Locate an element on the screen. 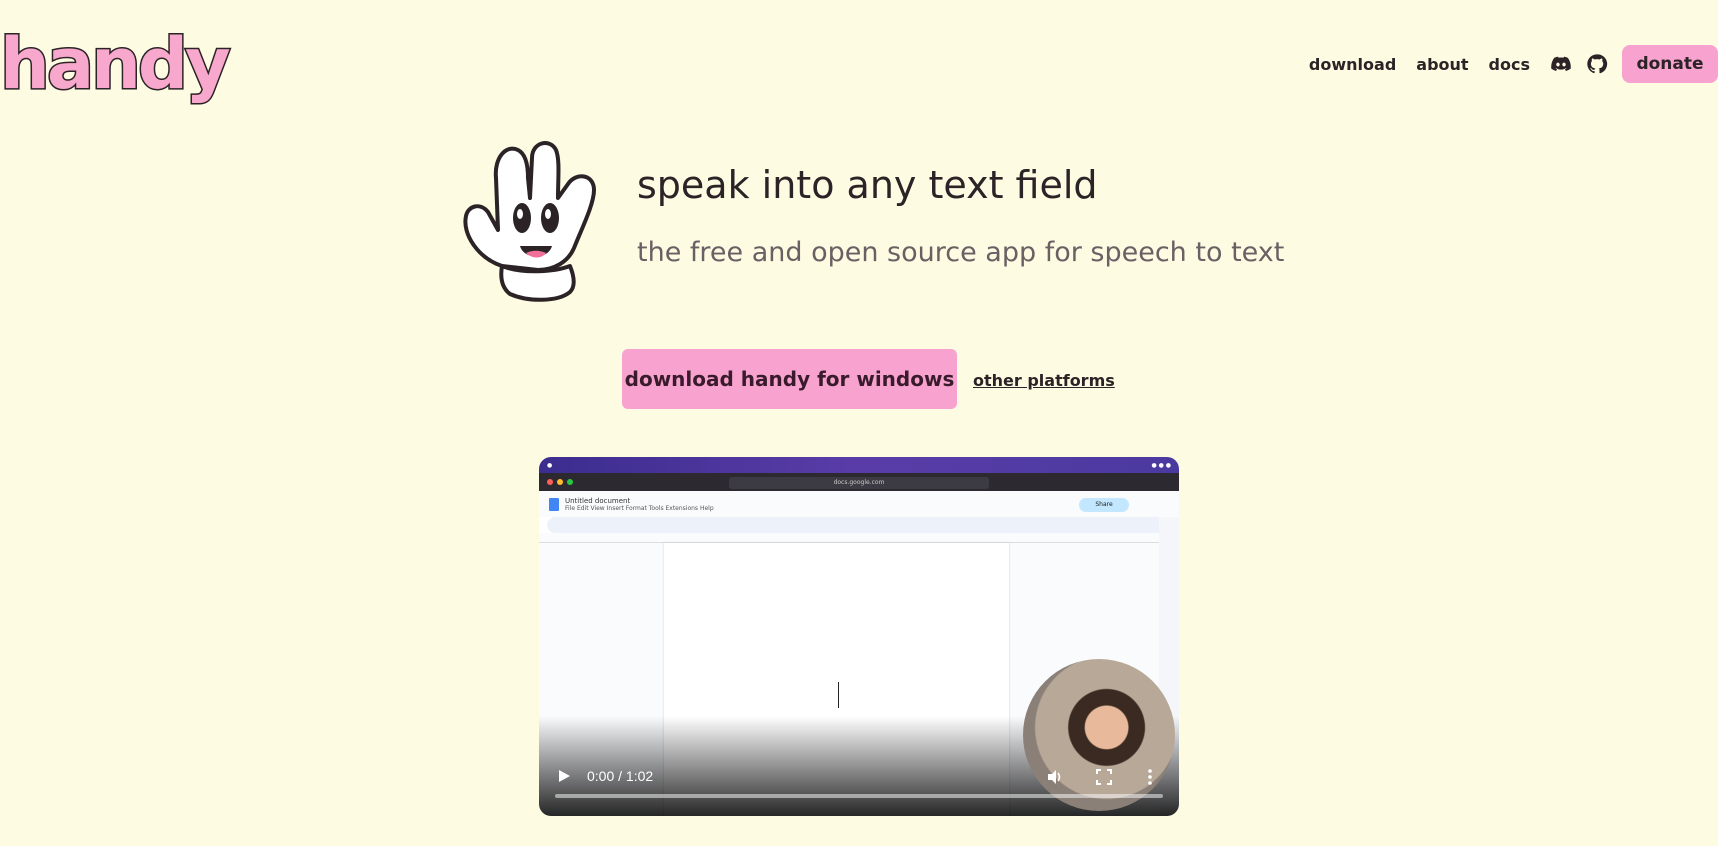 Image resolution: width=1718 pixels, height=846 pixels. share-button: Share is located at coordinates (1104, 505).